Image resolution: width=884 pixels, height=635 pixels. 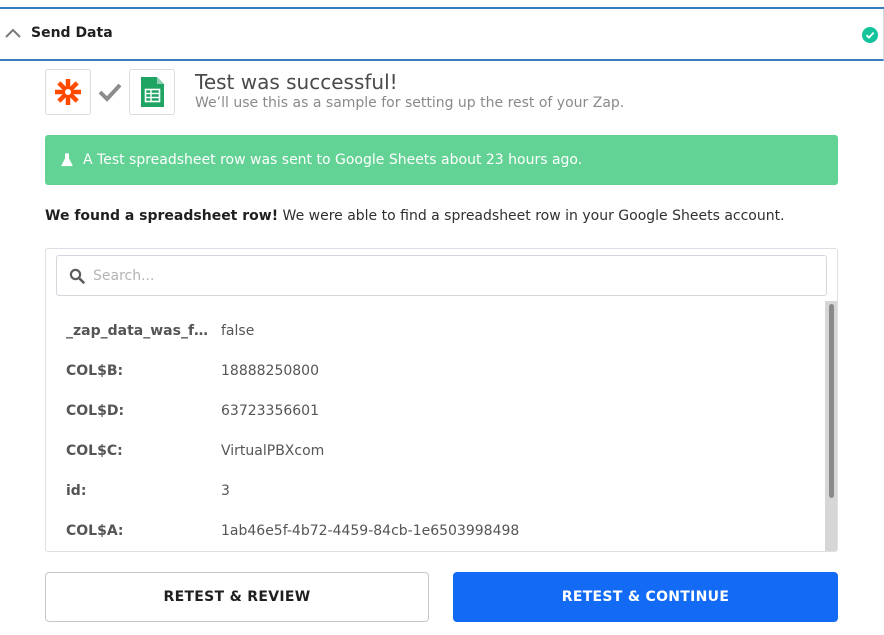 I want to click on chevron-up-icon, so click(x=13, y=33).